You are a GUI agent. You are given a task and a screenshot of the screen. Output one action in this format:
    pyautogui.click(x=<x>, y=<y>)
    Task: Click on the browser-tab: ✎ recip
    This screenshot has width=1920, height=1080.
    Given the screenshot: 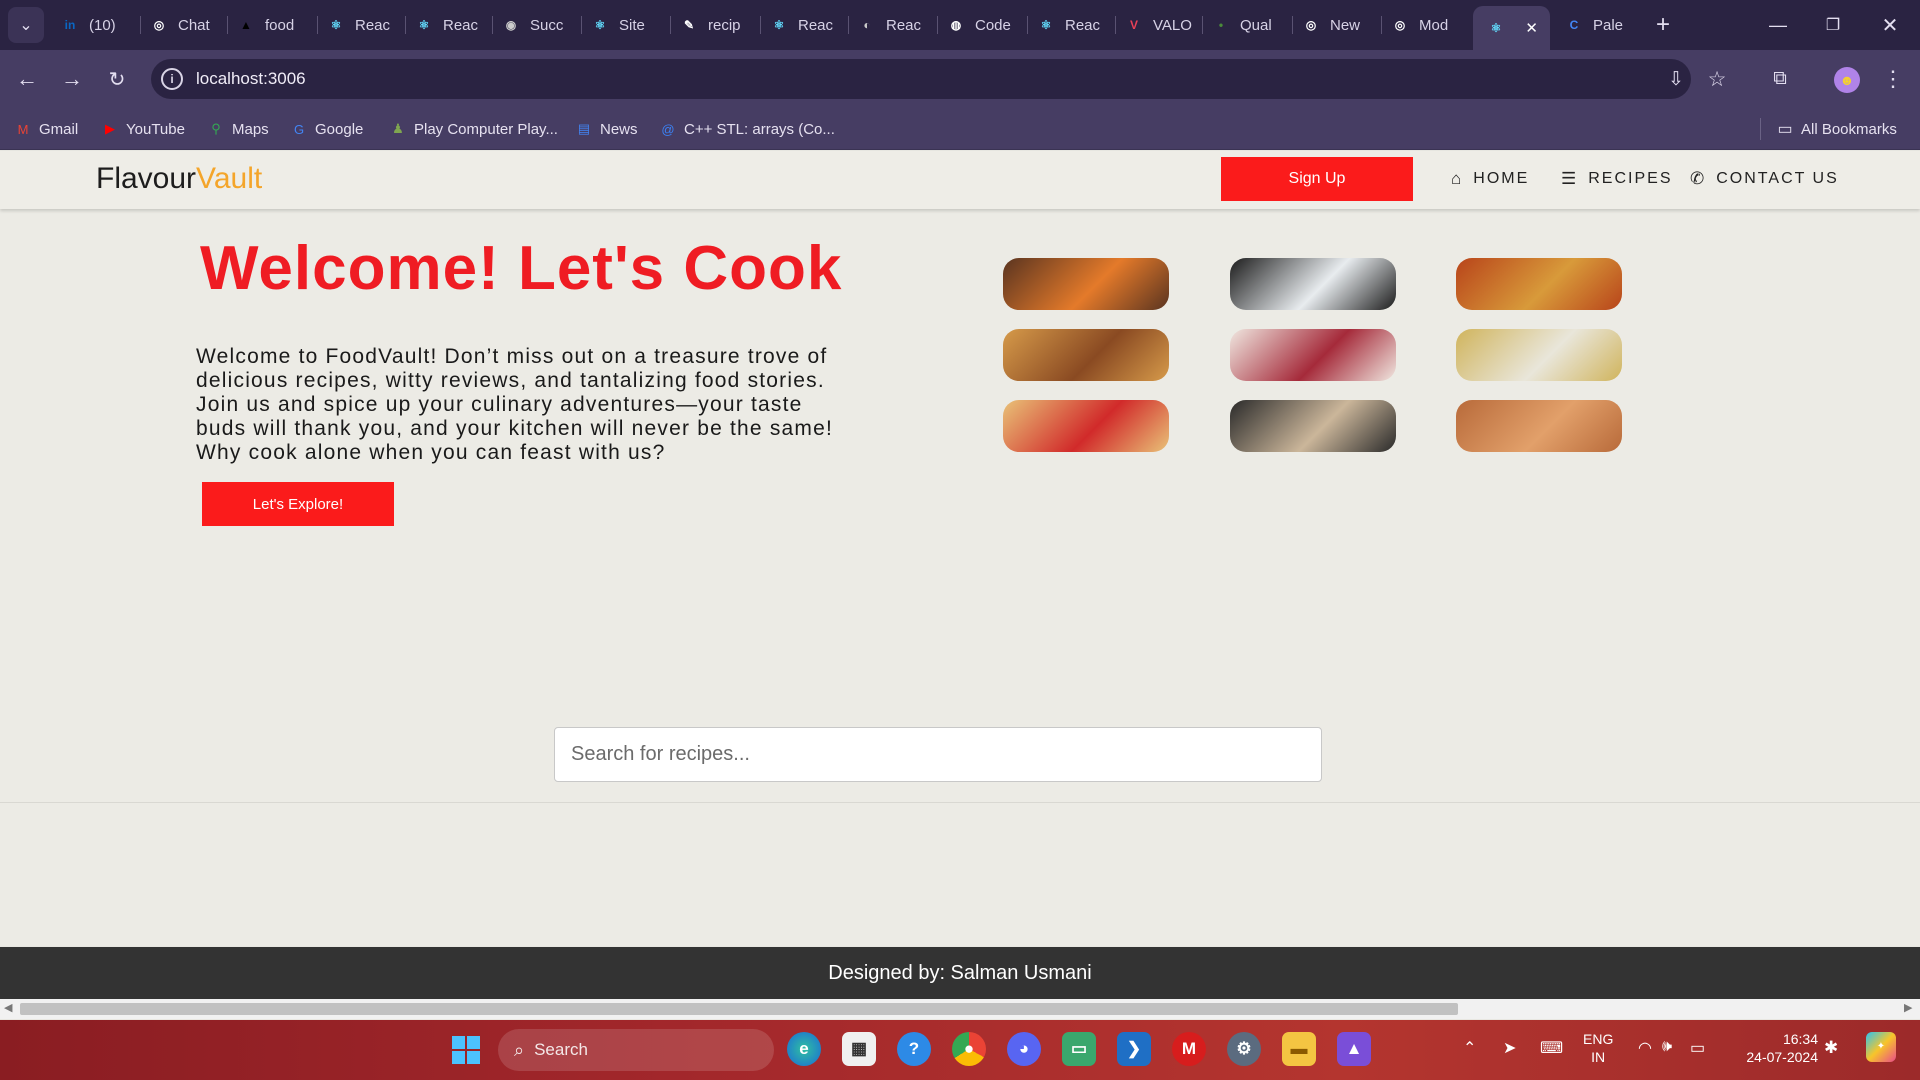 What is the action you would take?
    pyautogui.click(x=718, y=25)
    